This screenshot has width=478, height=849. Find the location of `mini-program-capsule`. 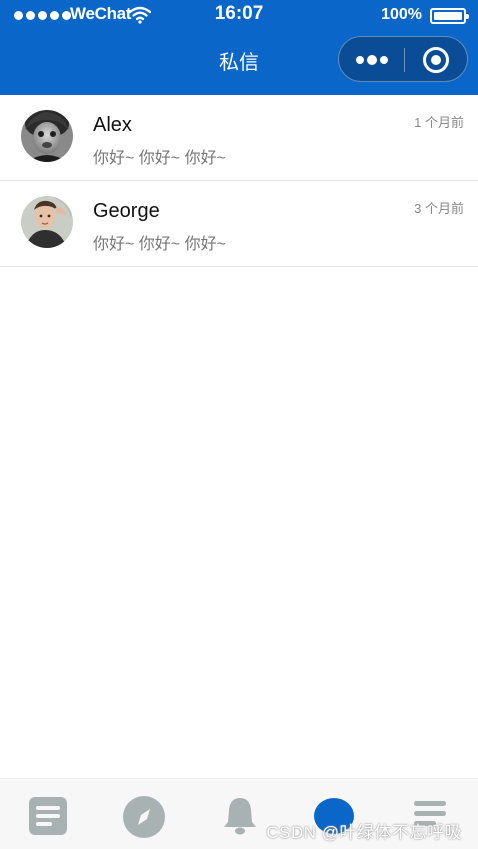

mini-program-capsule is located at coordinates (403, 59).